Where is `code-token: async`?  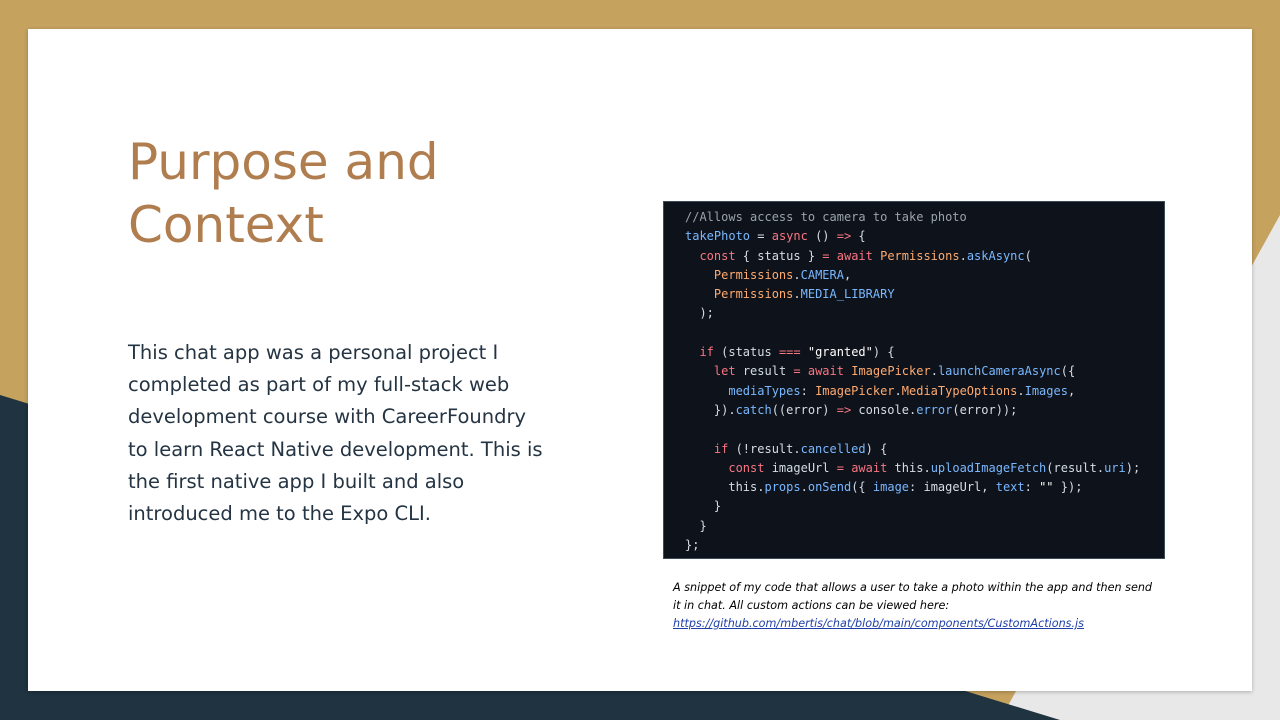 code-token: async is located at coordinates (789, 236).